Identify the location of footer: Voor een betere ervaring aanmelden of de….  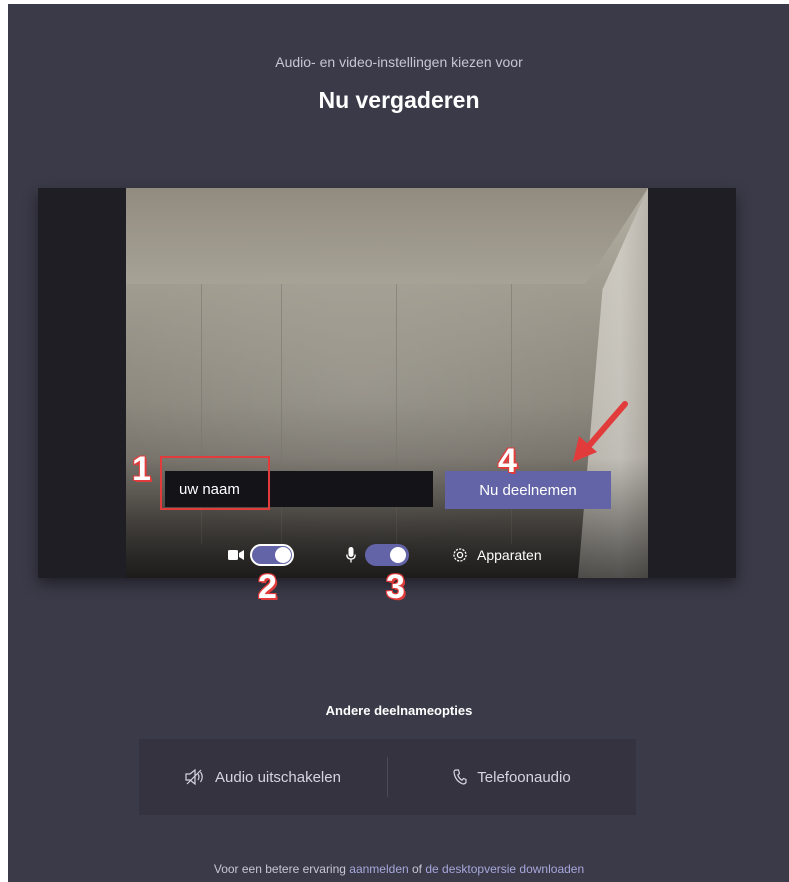
(398, 869).